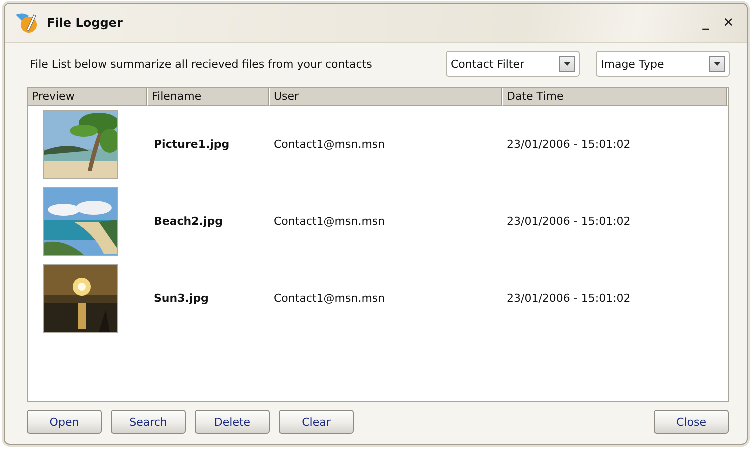  What do you see at coordinates (192, 145) in the screenshot?
I see `filename-cell-text: Picture1.jpg` at bounding box center [192, 145].